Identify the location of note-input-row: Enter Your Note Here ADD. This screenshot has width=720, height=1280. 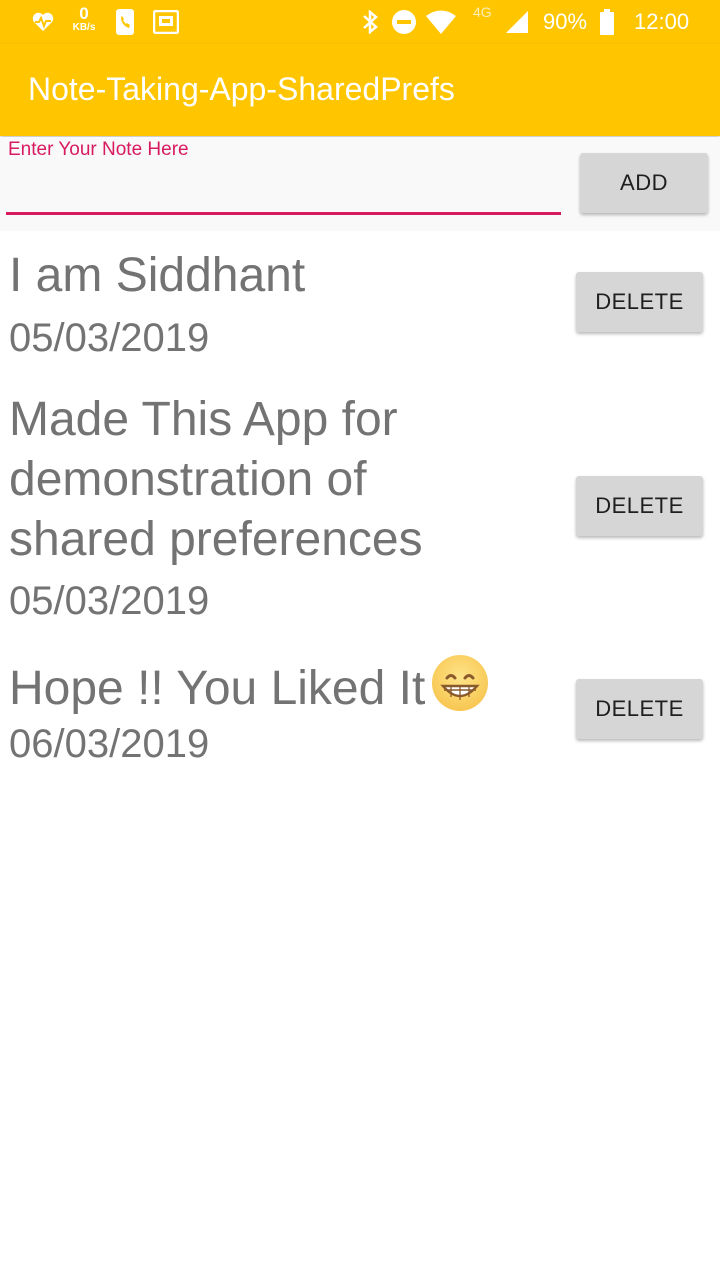
(360, 184).